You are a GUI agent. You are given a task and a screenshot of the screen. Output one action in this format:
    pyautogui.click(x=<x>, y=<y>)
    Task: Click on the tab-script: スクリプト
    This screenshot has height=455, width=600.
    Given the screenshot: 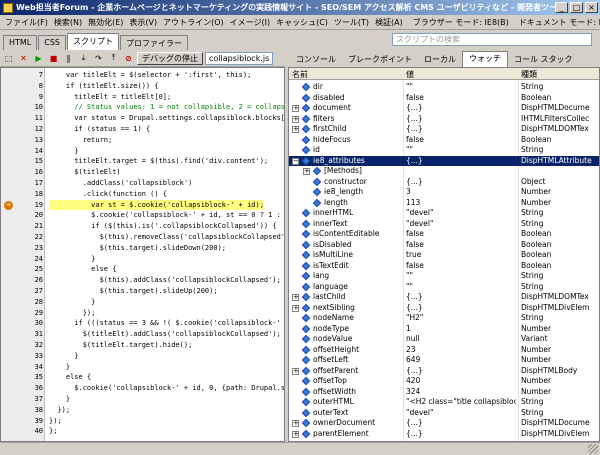 What is the action you would take?
    pyautogui.click(x=93, y=41)
    